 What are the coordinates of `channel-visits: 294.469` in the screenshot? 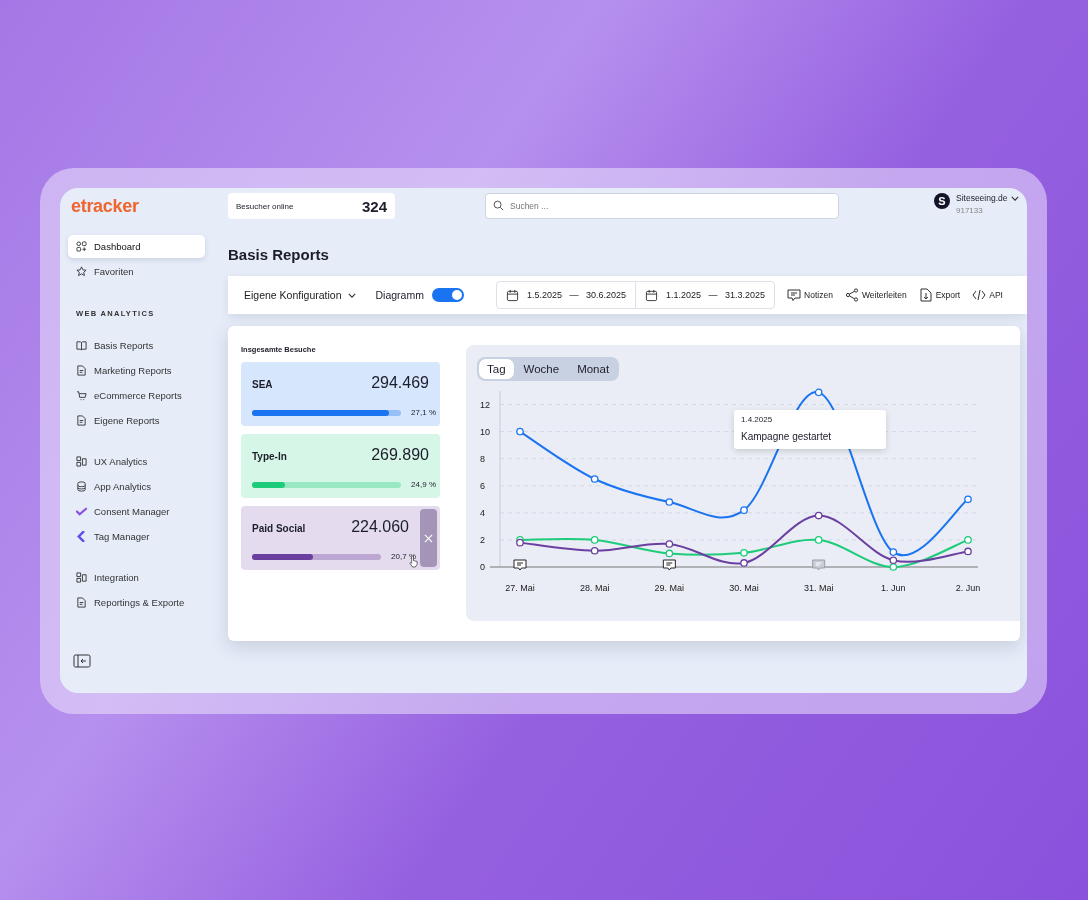 It's located at (400, 383).